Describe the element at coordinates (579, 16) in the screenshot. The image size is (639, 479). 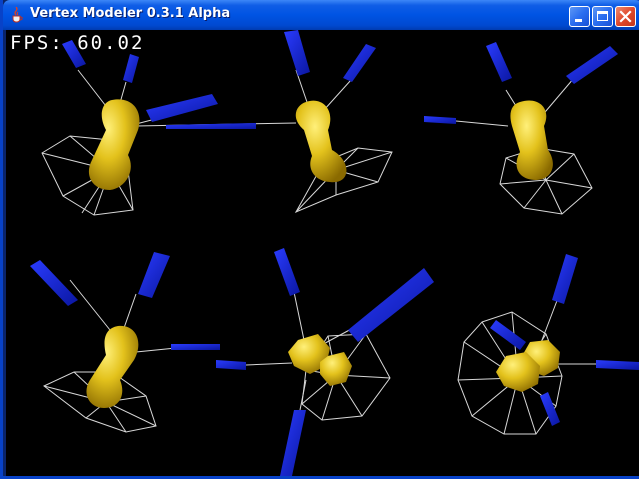
I see `minimize-button` at that location.